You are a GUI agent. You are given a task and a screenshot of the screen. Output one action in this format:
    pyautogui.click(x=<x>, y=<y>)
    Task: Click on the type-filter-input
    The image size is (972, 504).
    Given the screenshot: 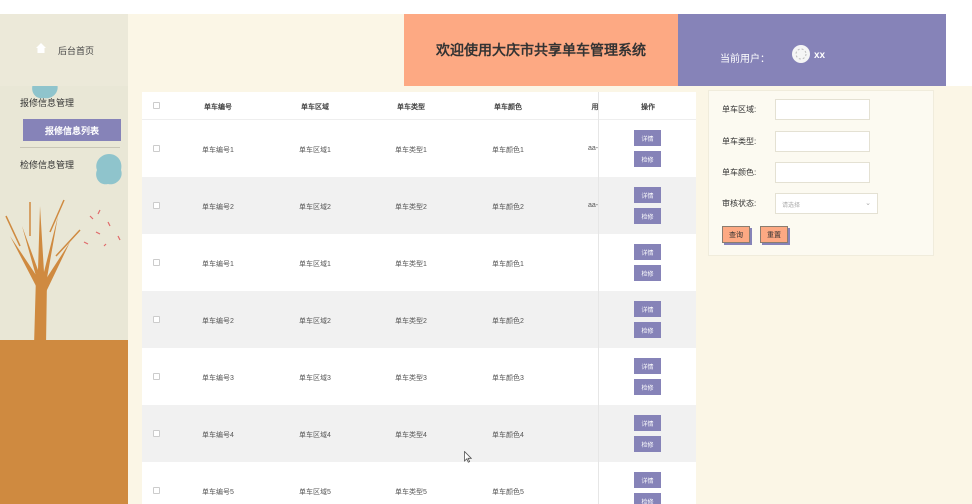 What is the action you would take?
    pyautogui.click(x=822, y=141)
    